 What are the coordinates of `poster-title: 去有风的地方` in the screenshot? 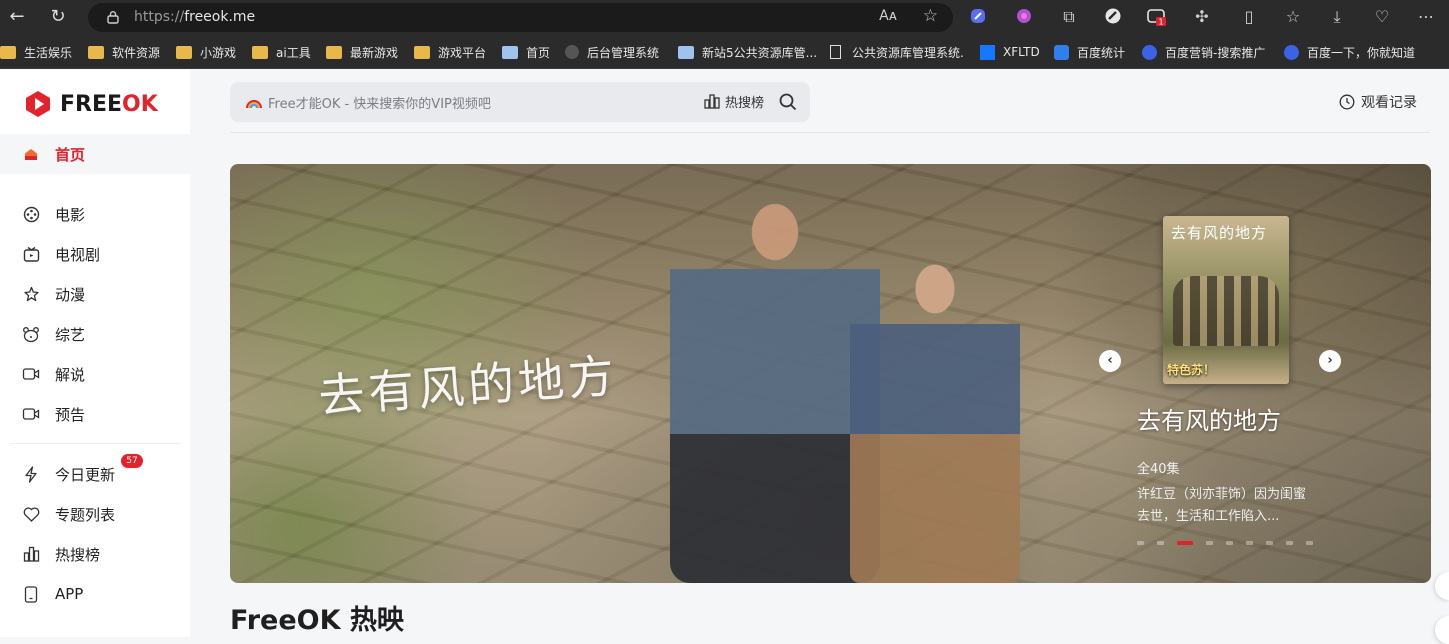 It's located at (1219, 233).